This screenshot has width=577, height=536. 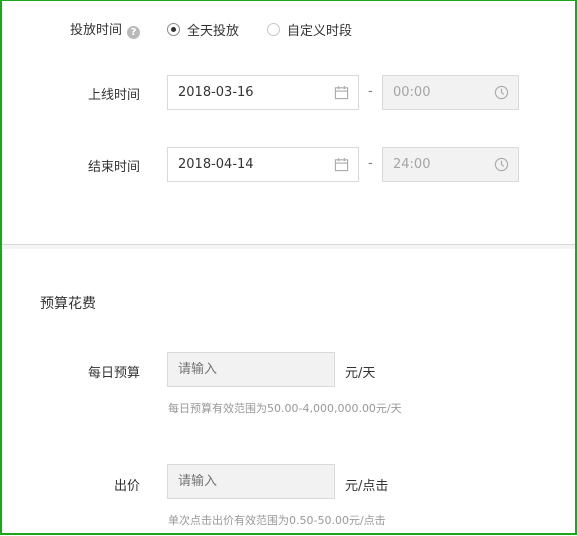 I want to click on daily-budget-hint: 每日预算有效范围为50.00-4,000,000.00元/天, so click(x=285, y=408).